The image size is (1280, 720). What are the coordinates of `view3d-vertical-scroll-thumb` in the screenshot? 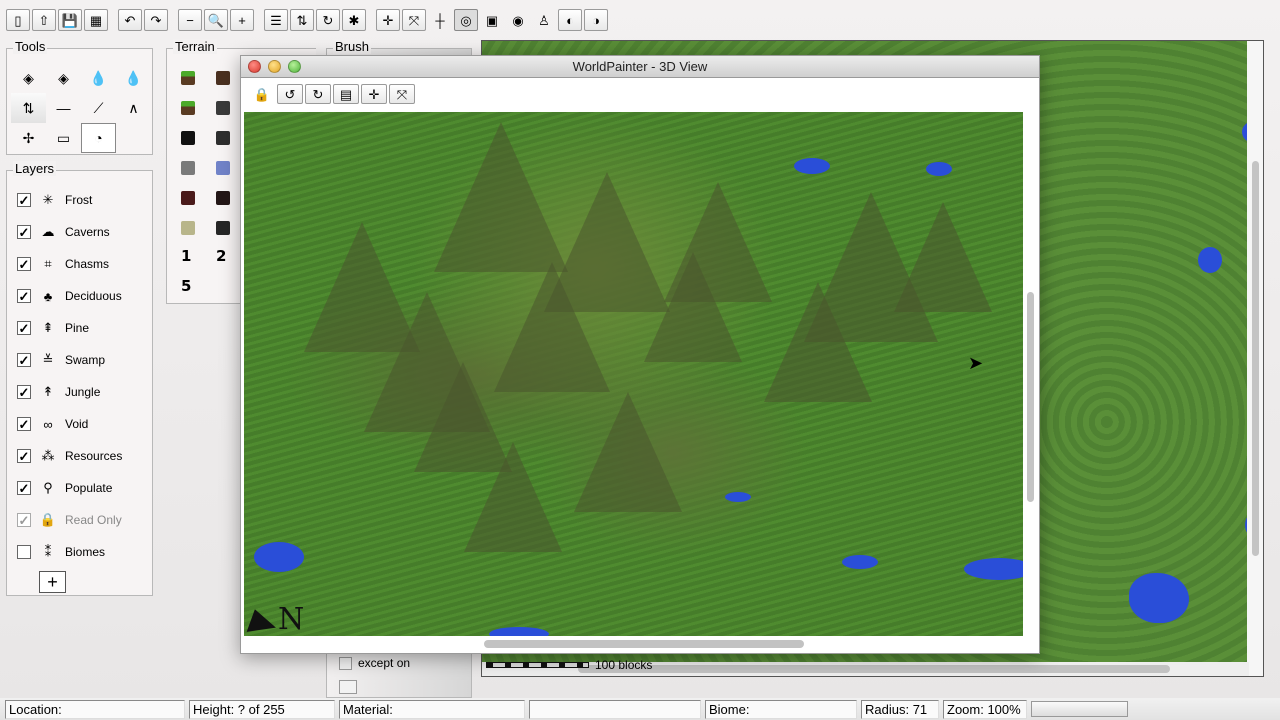 It's located at (1030, 397).